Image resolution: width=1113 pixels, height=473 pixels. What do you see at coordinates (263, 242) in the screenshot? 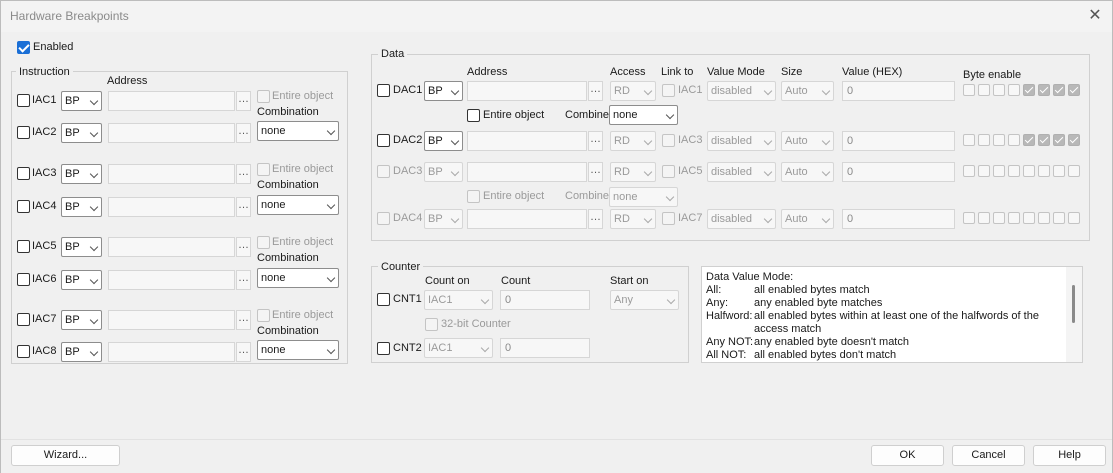
I see `iac5-entire-object-checkbox` at bounding box center [263, 242].